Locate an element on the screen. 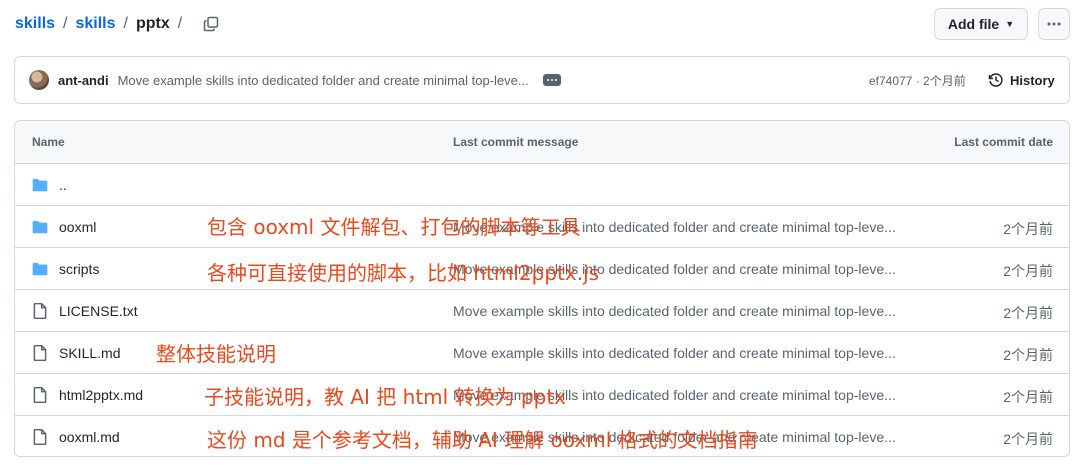  table-row: .. is located at coordinates (542, 185).